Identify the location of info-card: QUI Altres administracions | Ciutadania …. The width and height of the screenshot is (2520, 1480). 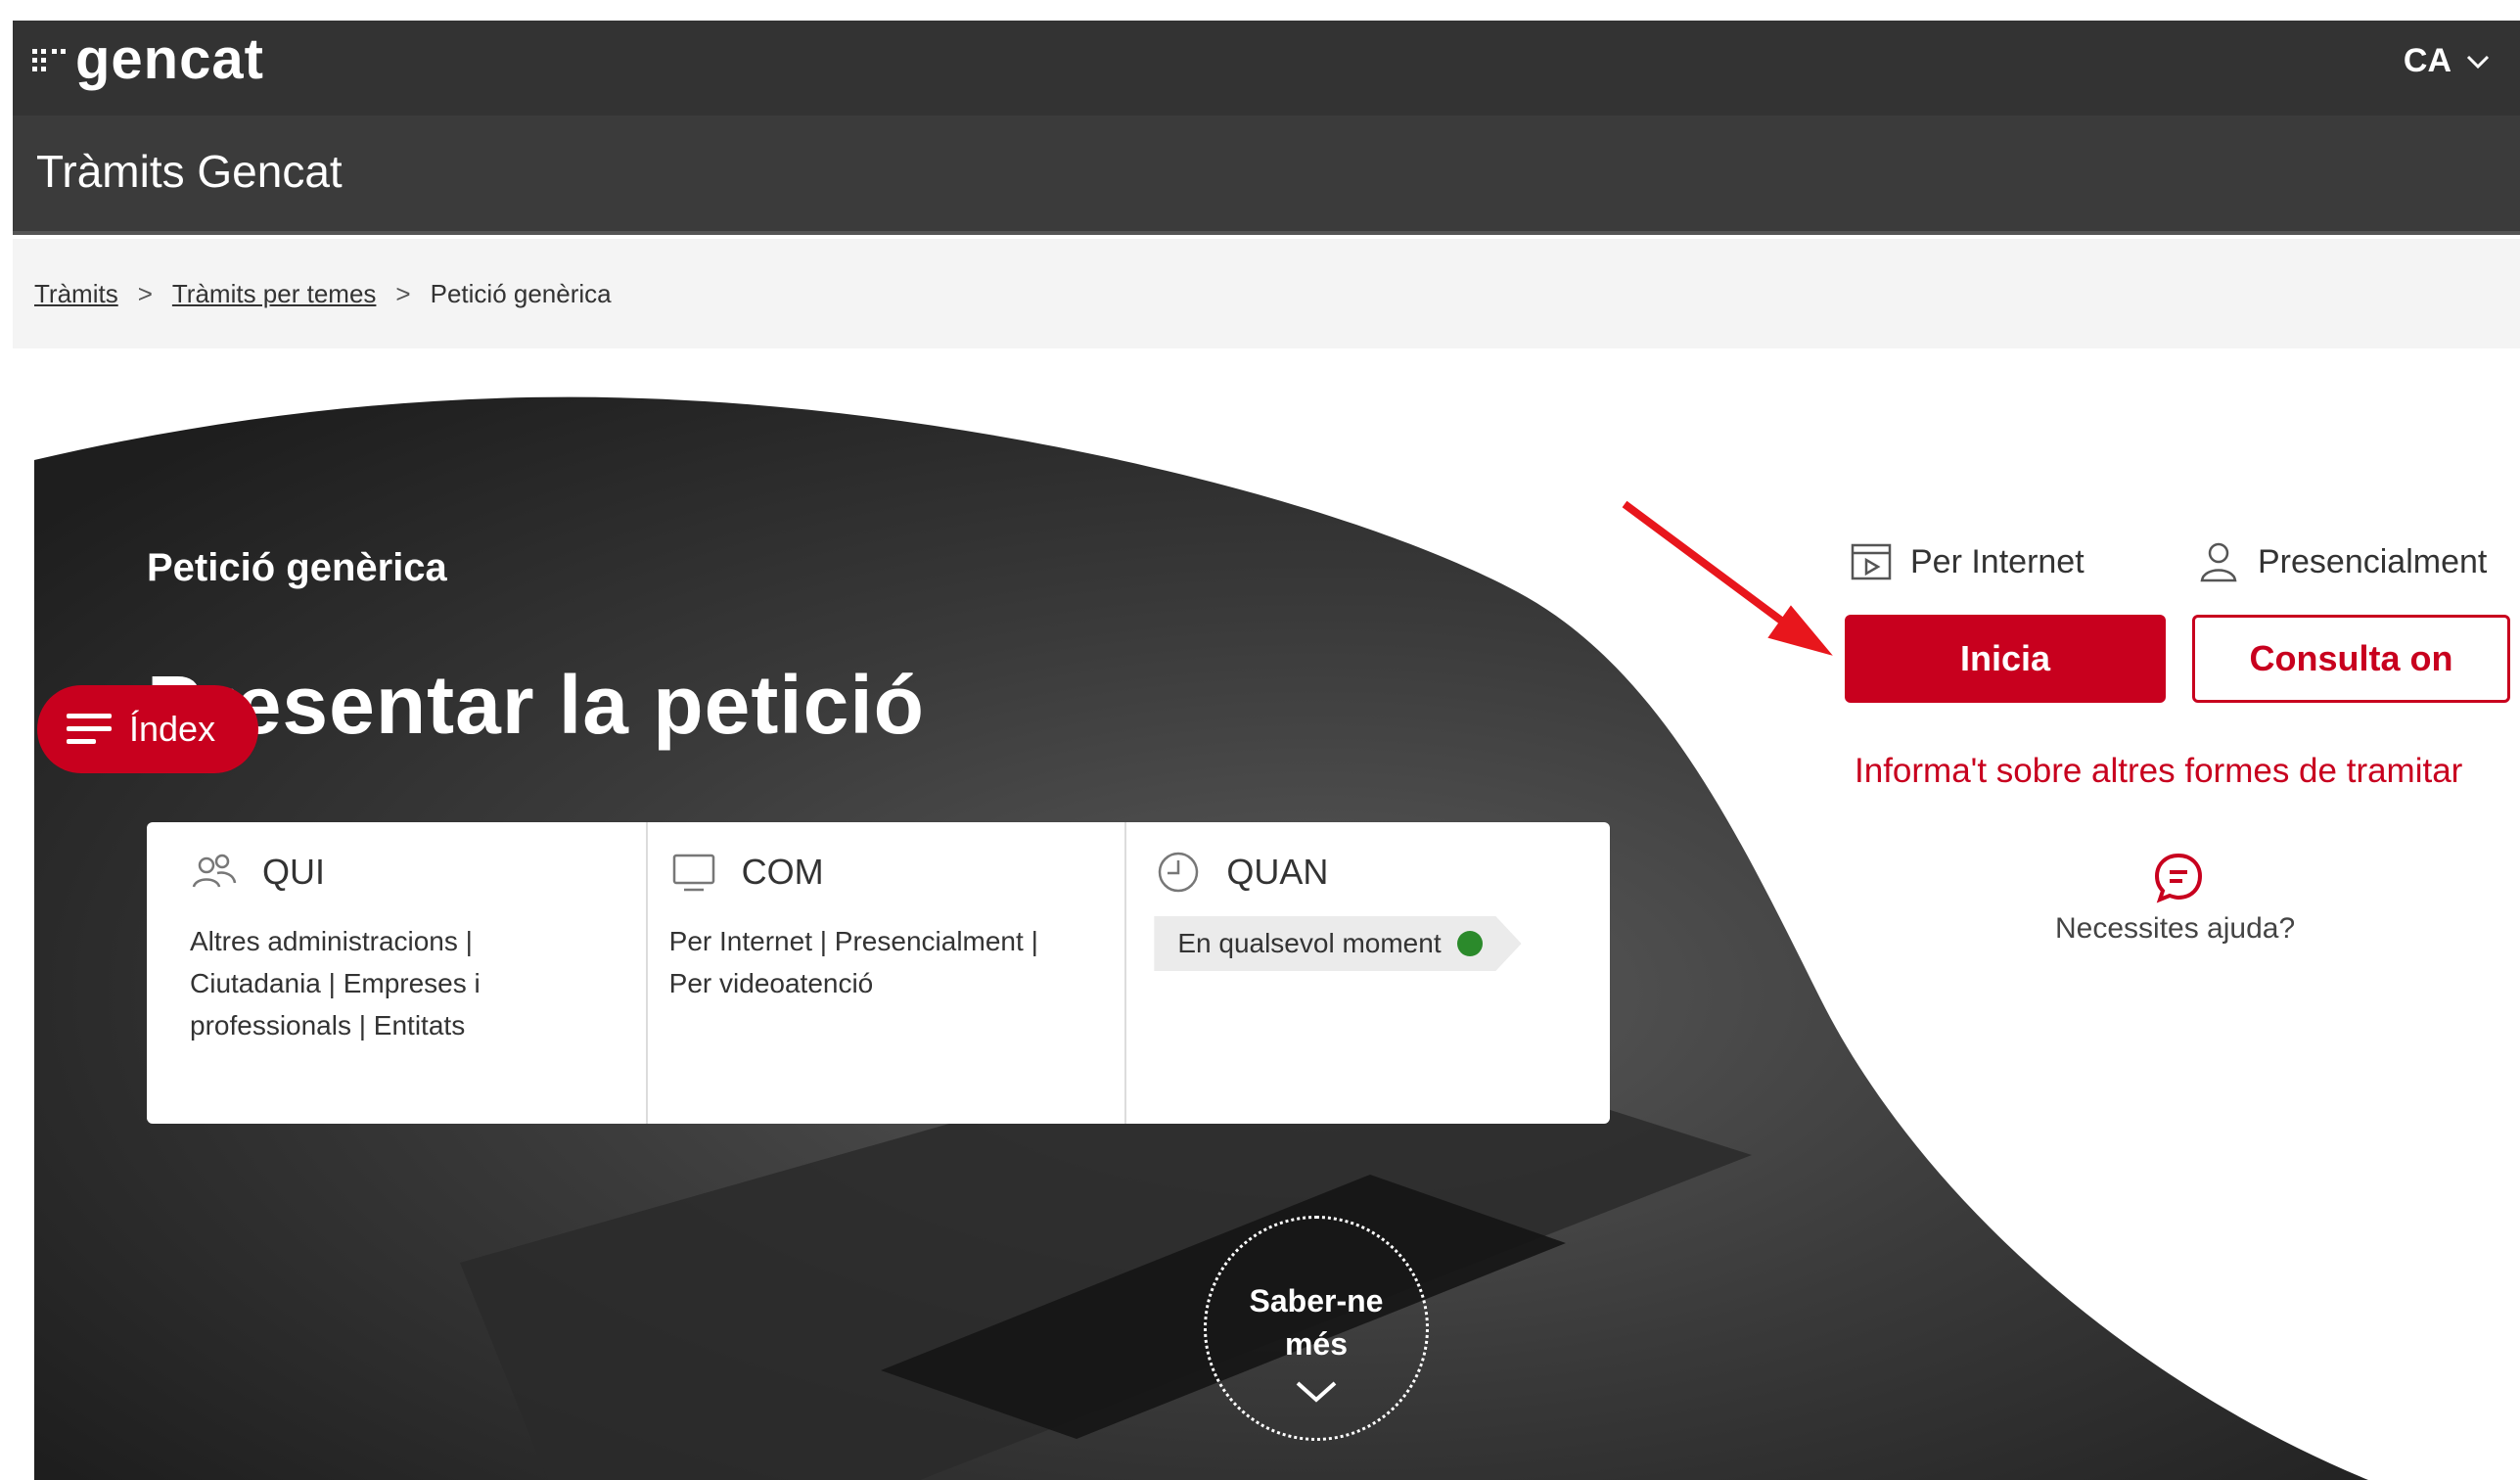
(878, 973).